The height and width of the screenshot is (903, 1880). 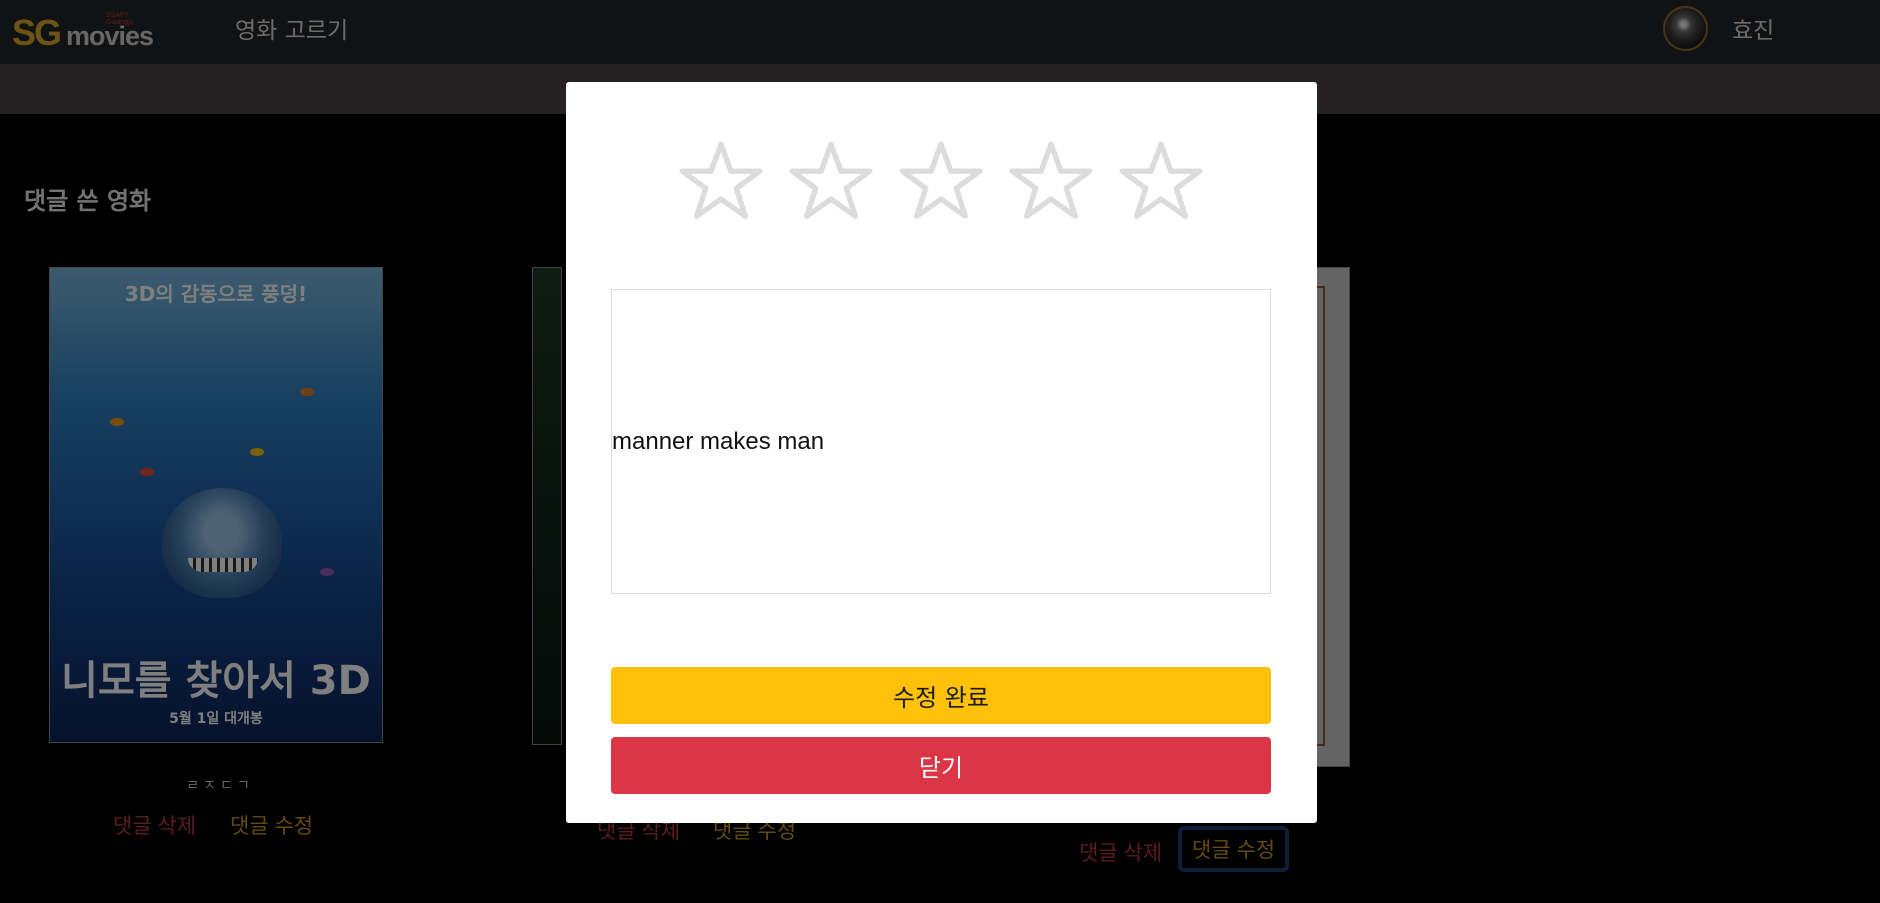 I want to click on close-modal-button: 닫기, so click(x=941, y=765).